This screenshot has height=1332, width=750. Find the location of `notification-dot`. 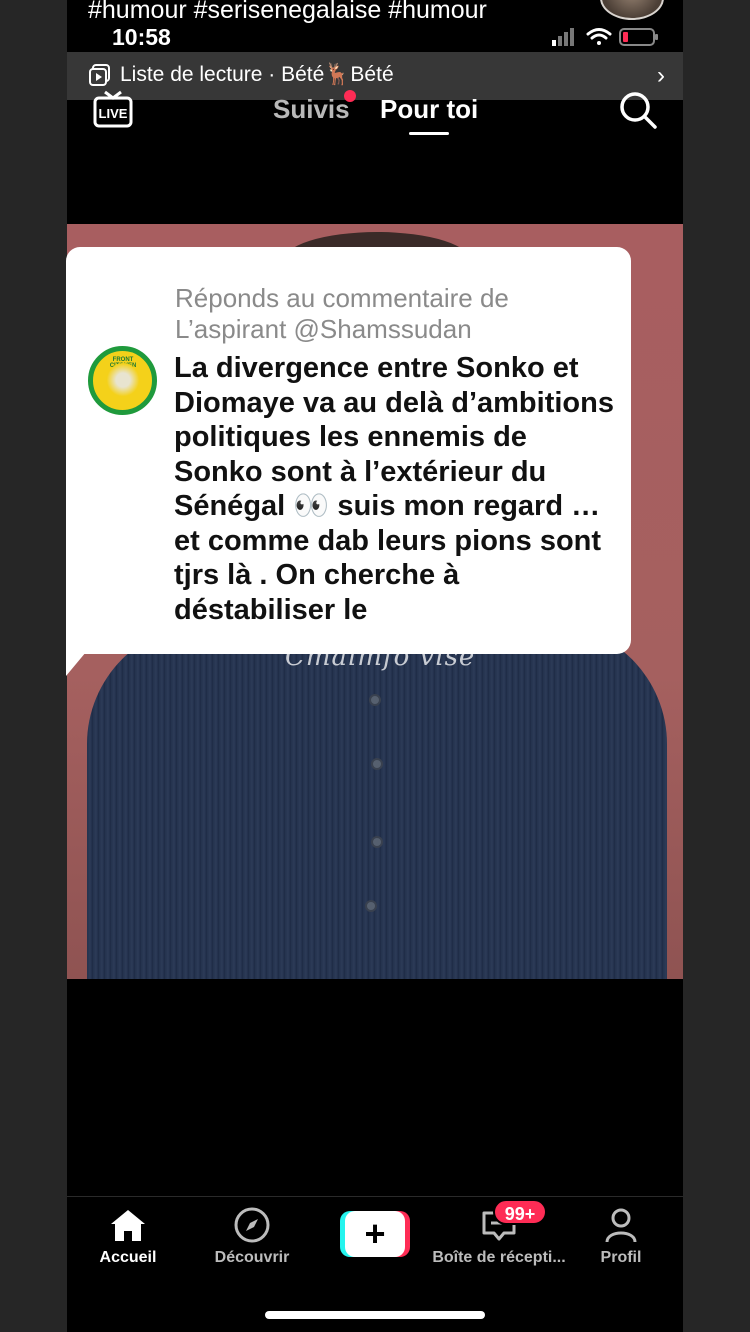

notification-dot is located at coordinates (350, 96).